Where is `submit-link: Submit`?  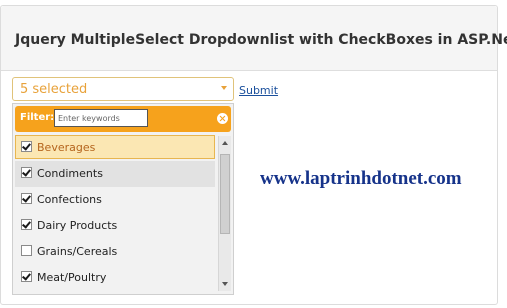 submit-link: Submit is located at coordinates (258, 90).